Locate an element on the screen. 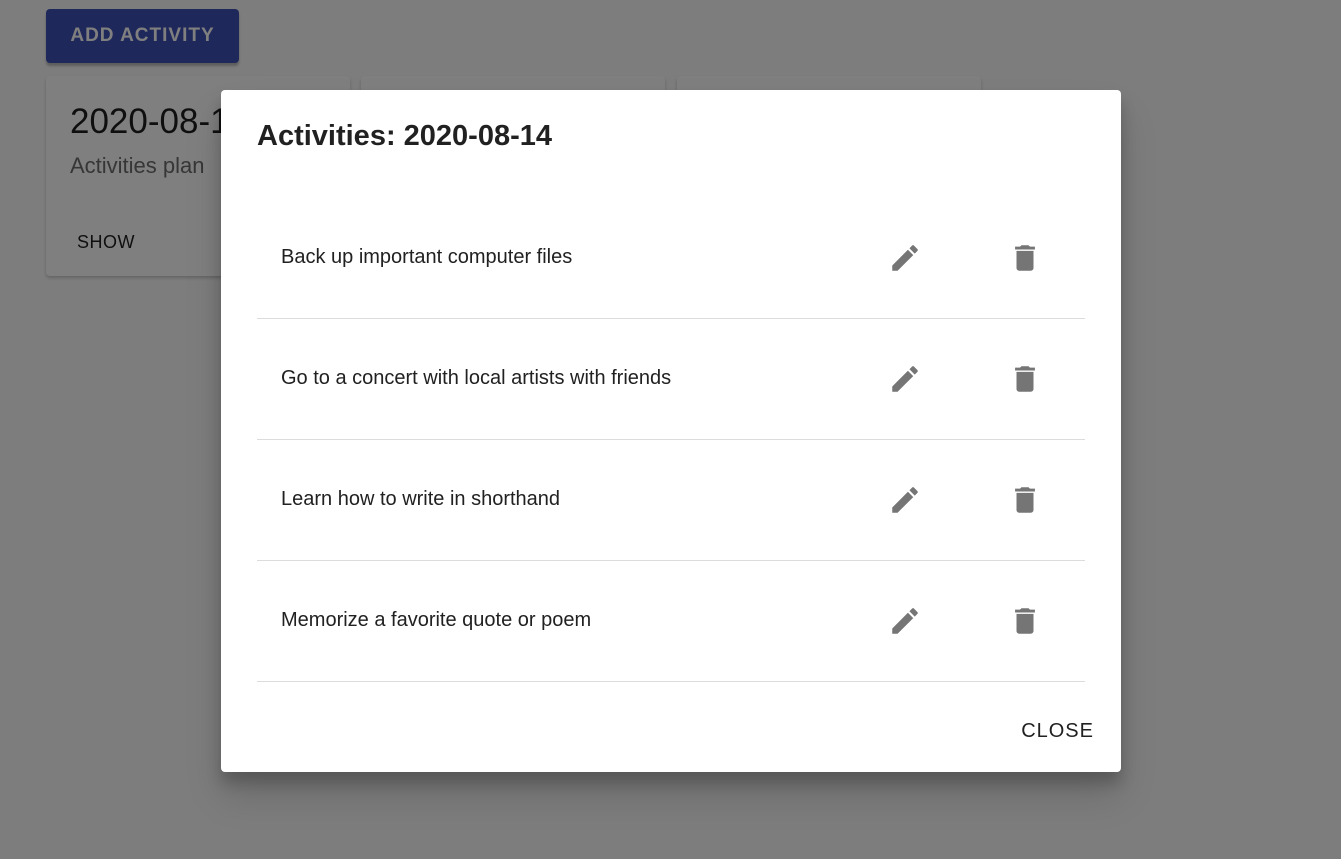  close-button: CLOSE is located at coordinates (1057, 731).